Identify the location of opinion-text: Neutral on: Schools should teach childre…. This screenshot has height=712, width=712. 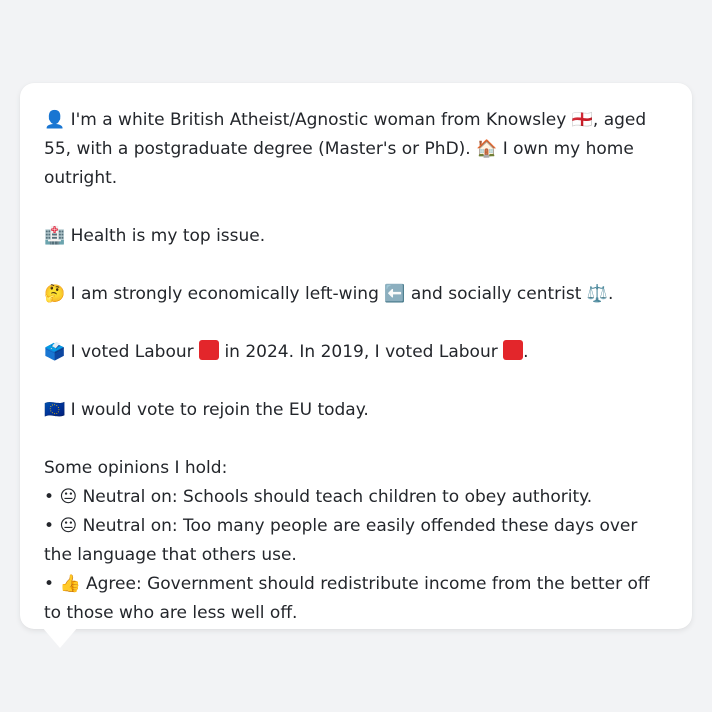
(337, 497).